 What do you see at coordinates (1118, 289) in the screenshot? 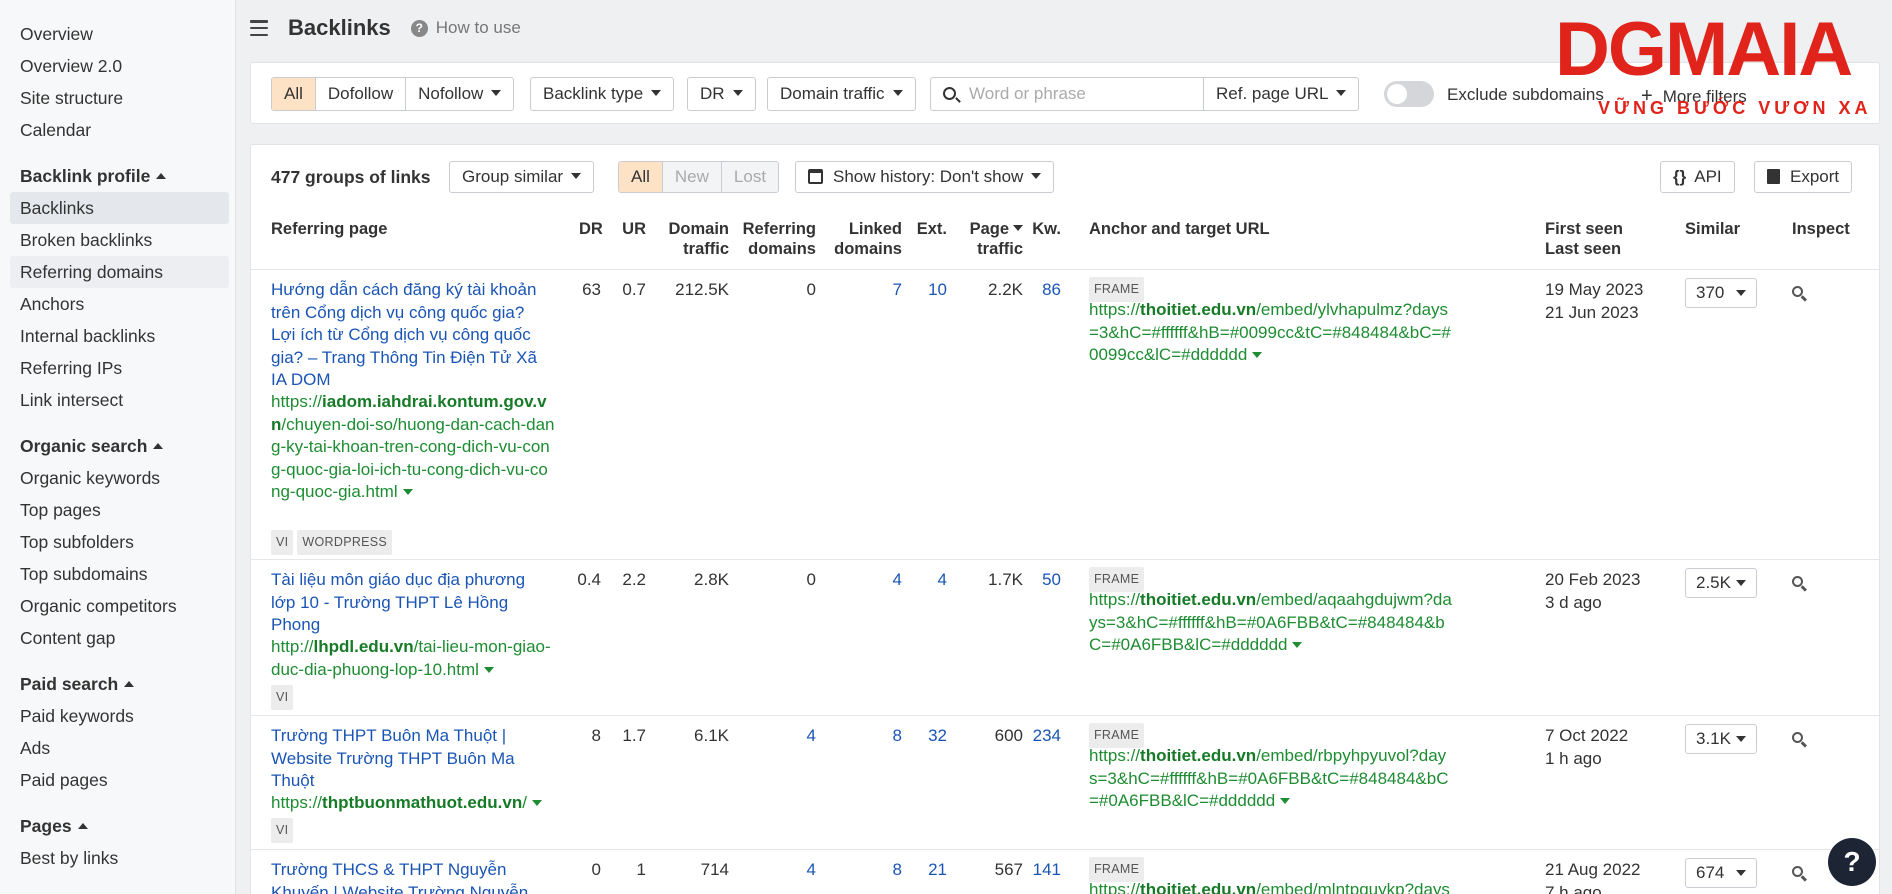
I see `frame-tag: FRAME` at bounding box center [1118, 289].